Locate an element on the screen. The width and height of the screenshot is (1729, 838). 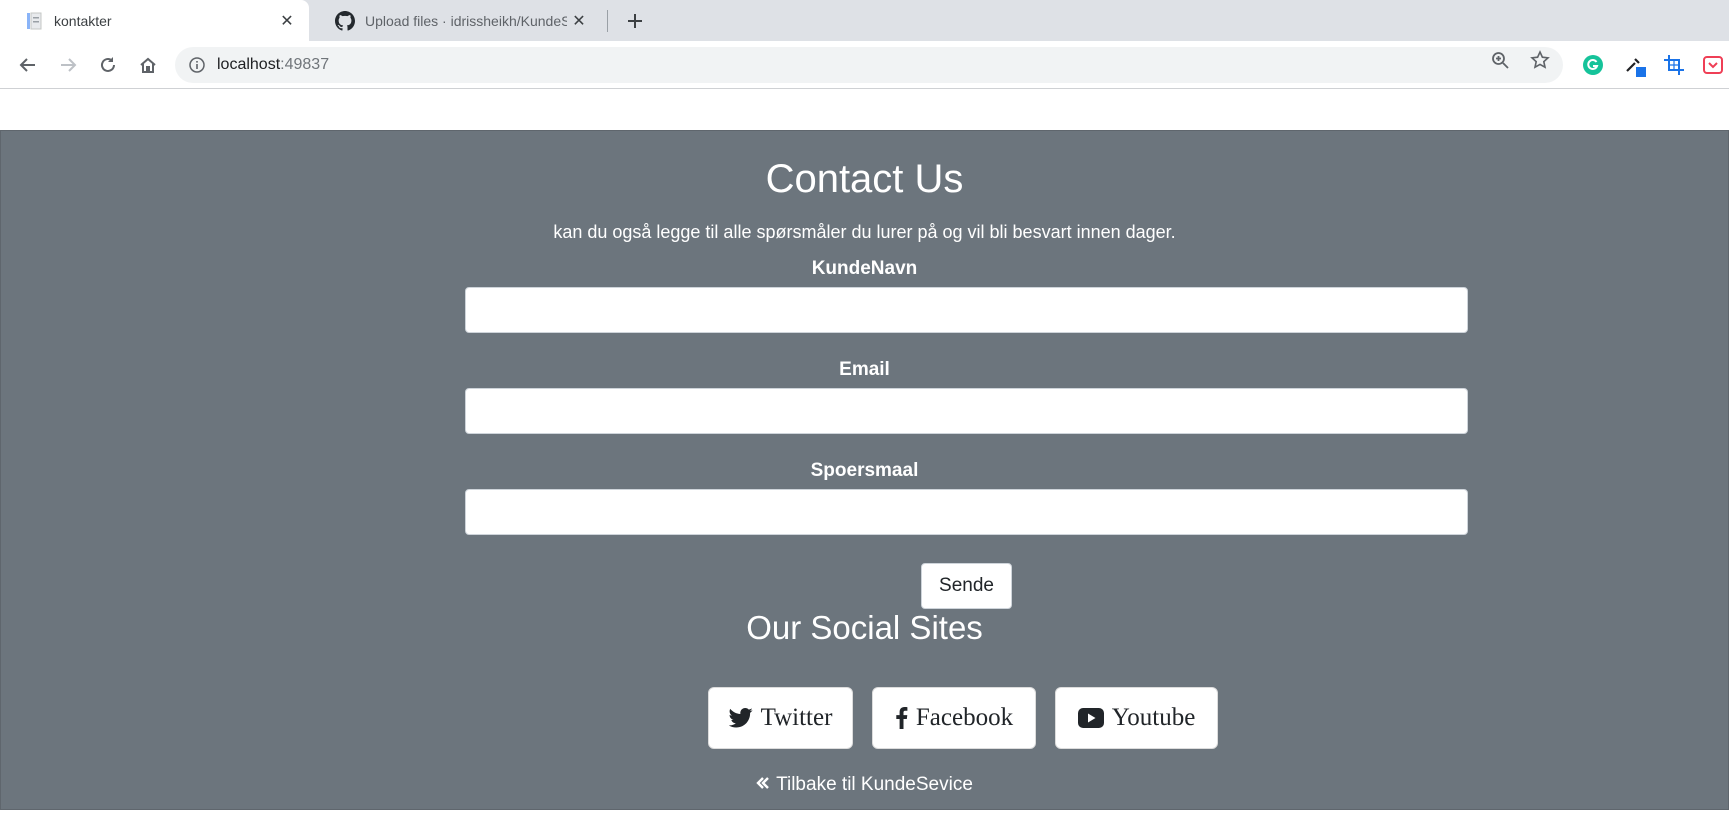
back-arrow-icon is located at coordinates (28, 65).